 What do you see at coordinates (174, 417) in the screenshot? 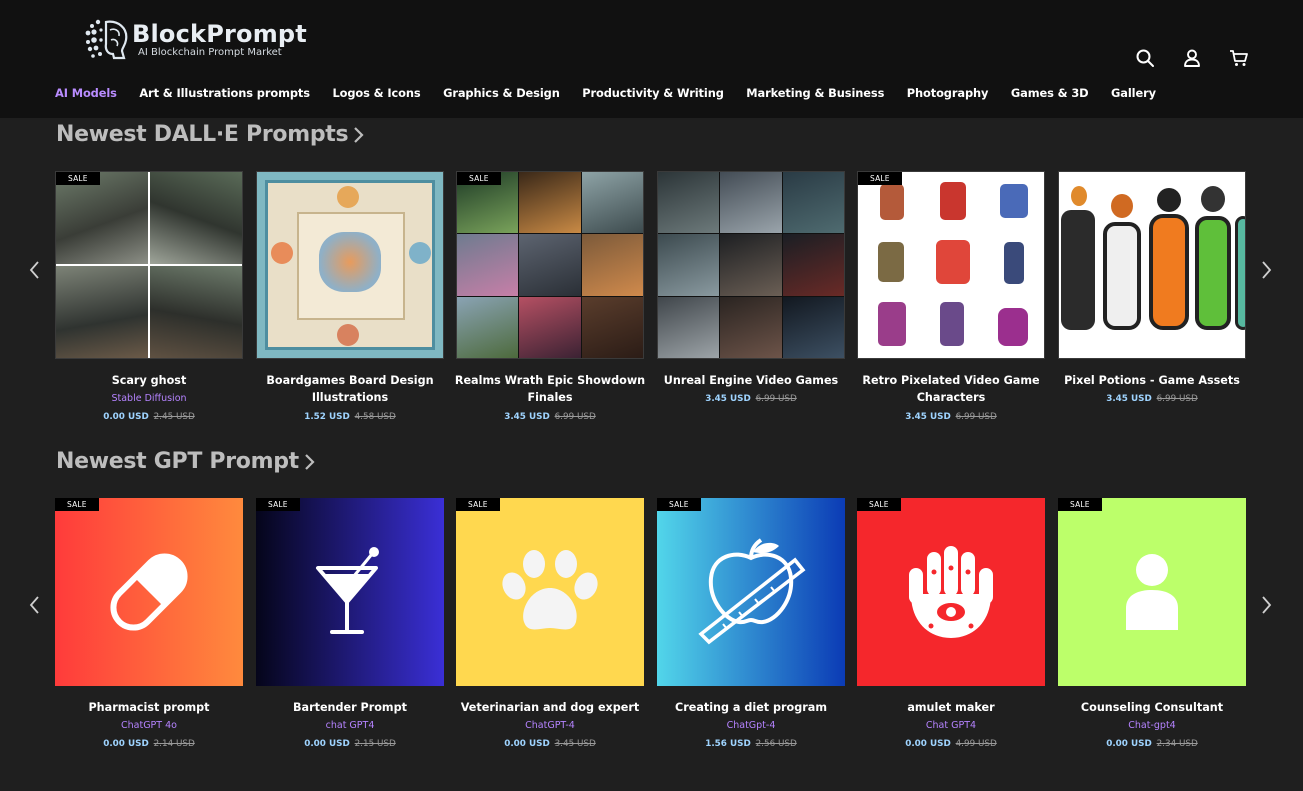
I see `original-price: 2.45 USD` at bounding box center [174, 417].